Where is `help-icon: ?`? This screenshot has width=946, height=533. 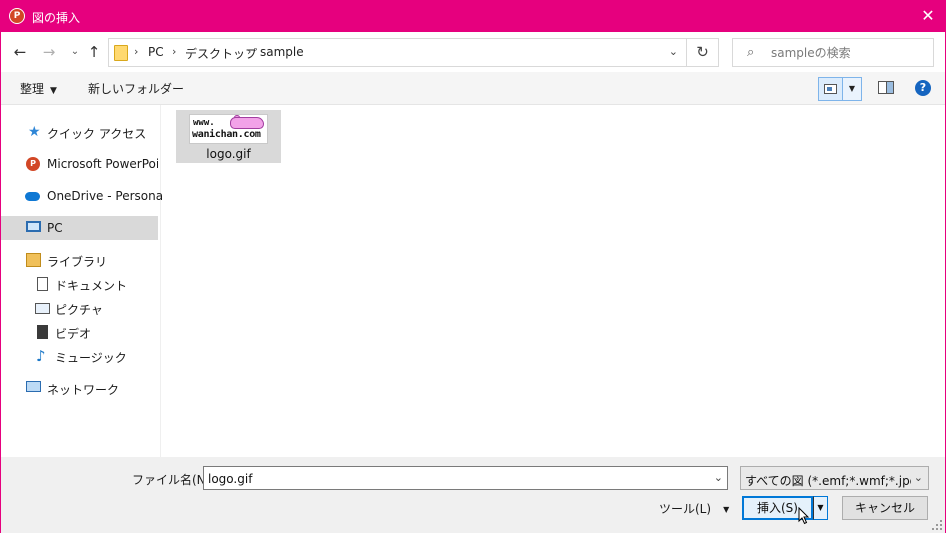
help-icon: ? is located at coordinates (923, 88).